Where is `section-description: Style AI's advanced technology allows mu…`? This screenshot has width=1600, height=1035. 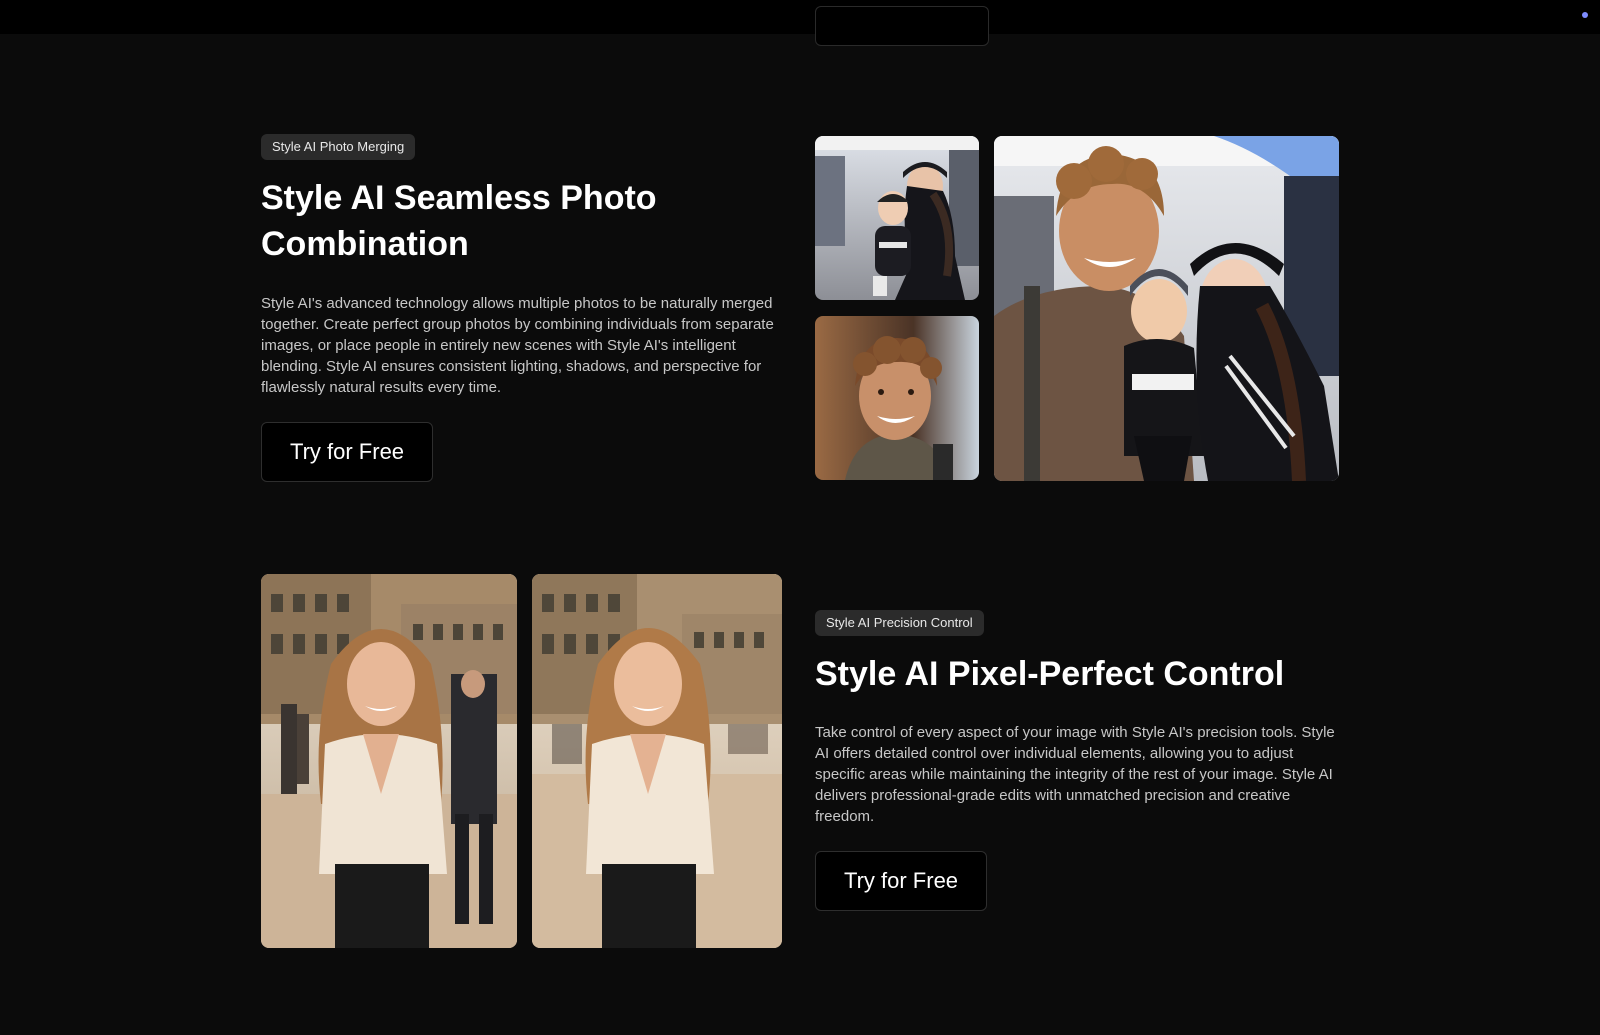
section-description: Style AI's advanced technology allows mu… is located at coordinates (517, 345).